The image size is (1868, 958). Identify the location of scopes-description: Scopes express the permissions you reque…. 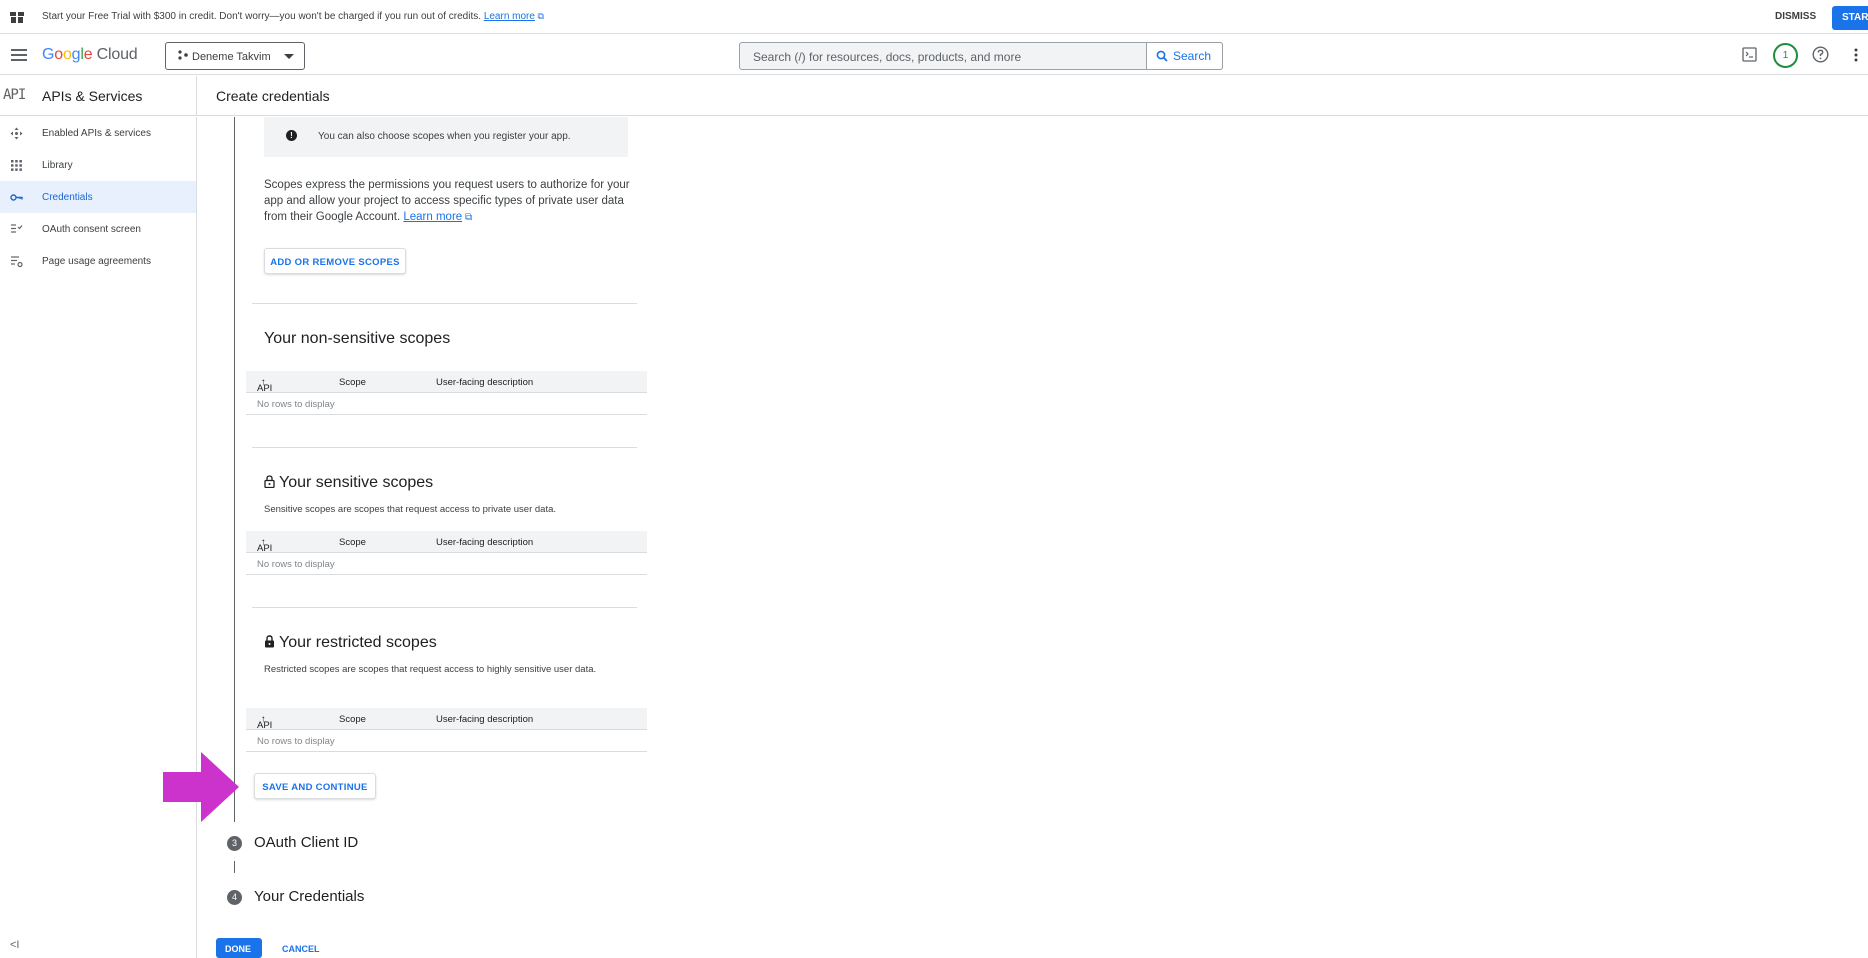
(447, 201).